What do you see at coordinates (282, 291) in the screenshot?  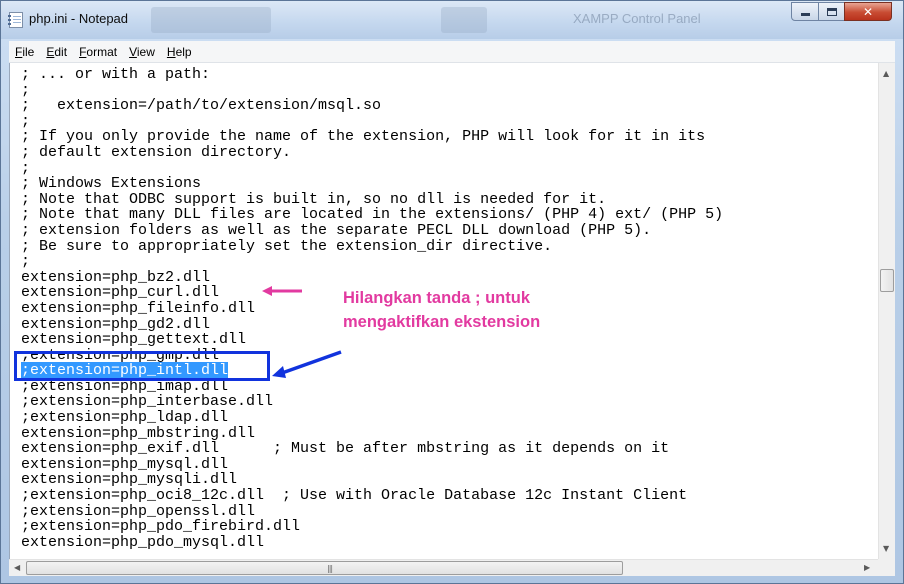 I see `pink-arrow-icon` at bounding box center [282, 291].